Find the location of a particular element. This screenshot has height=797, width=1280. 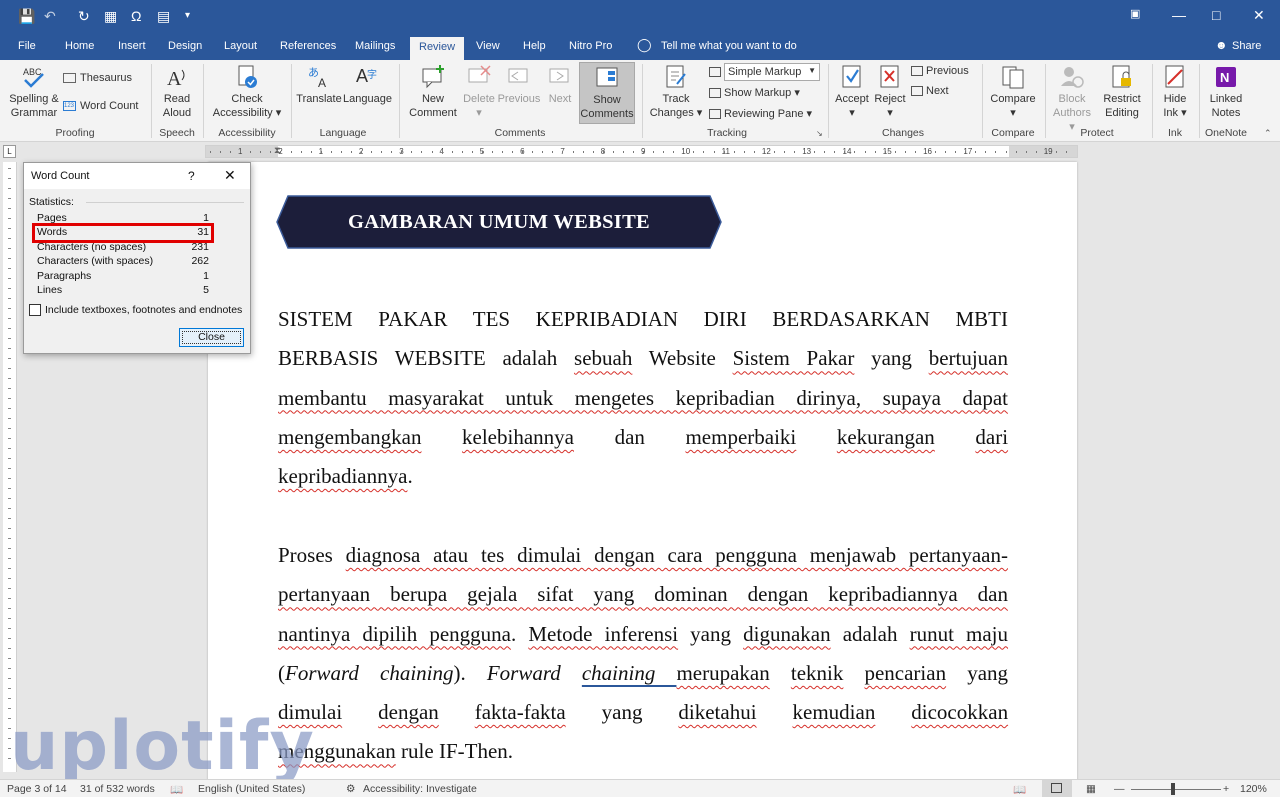

check-accessibility-button: Check Accessibility ▾ is located at coordinates (247, 92).